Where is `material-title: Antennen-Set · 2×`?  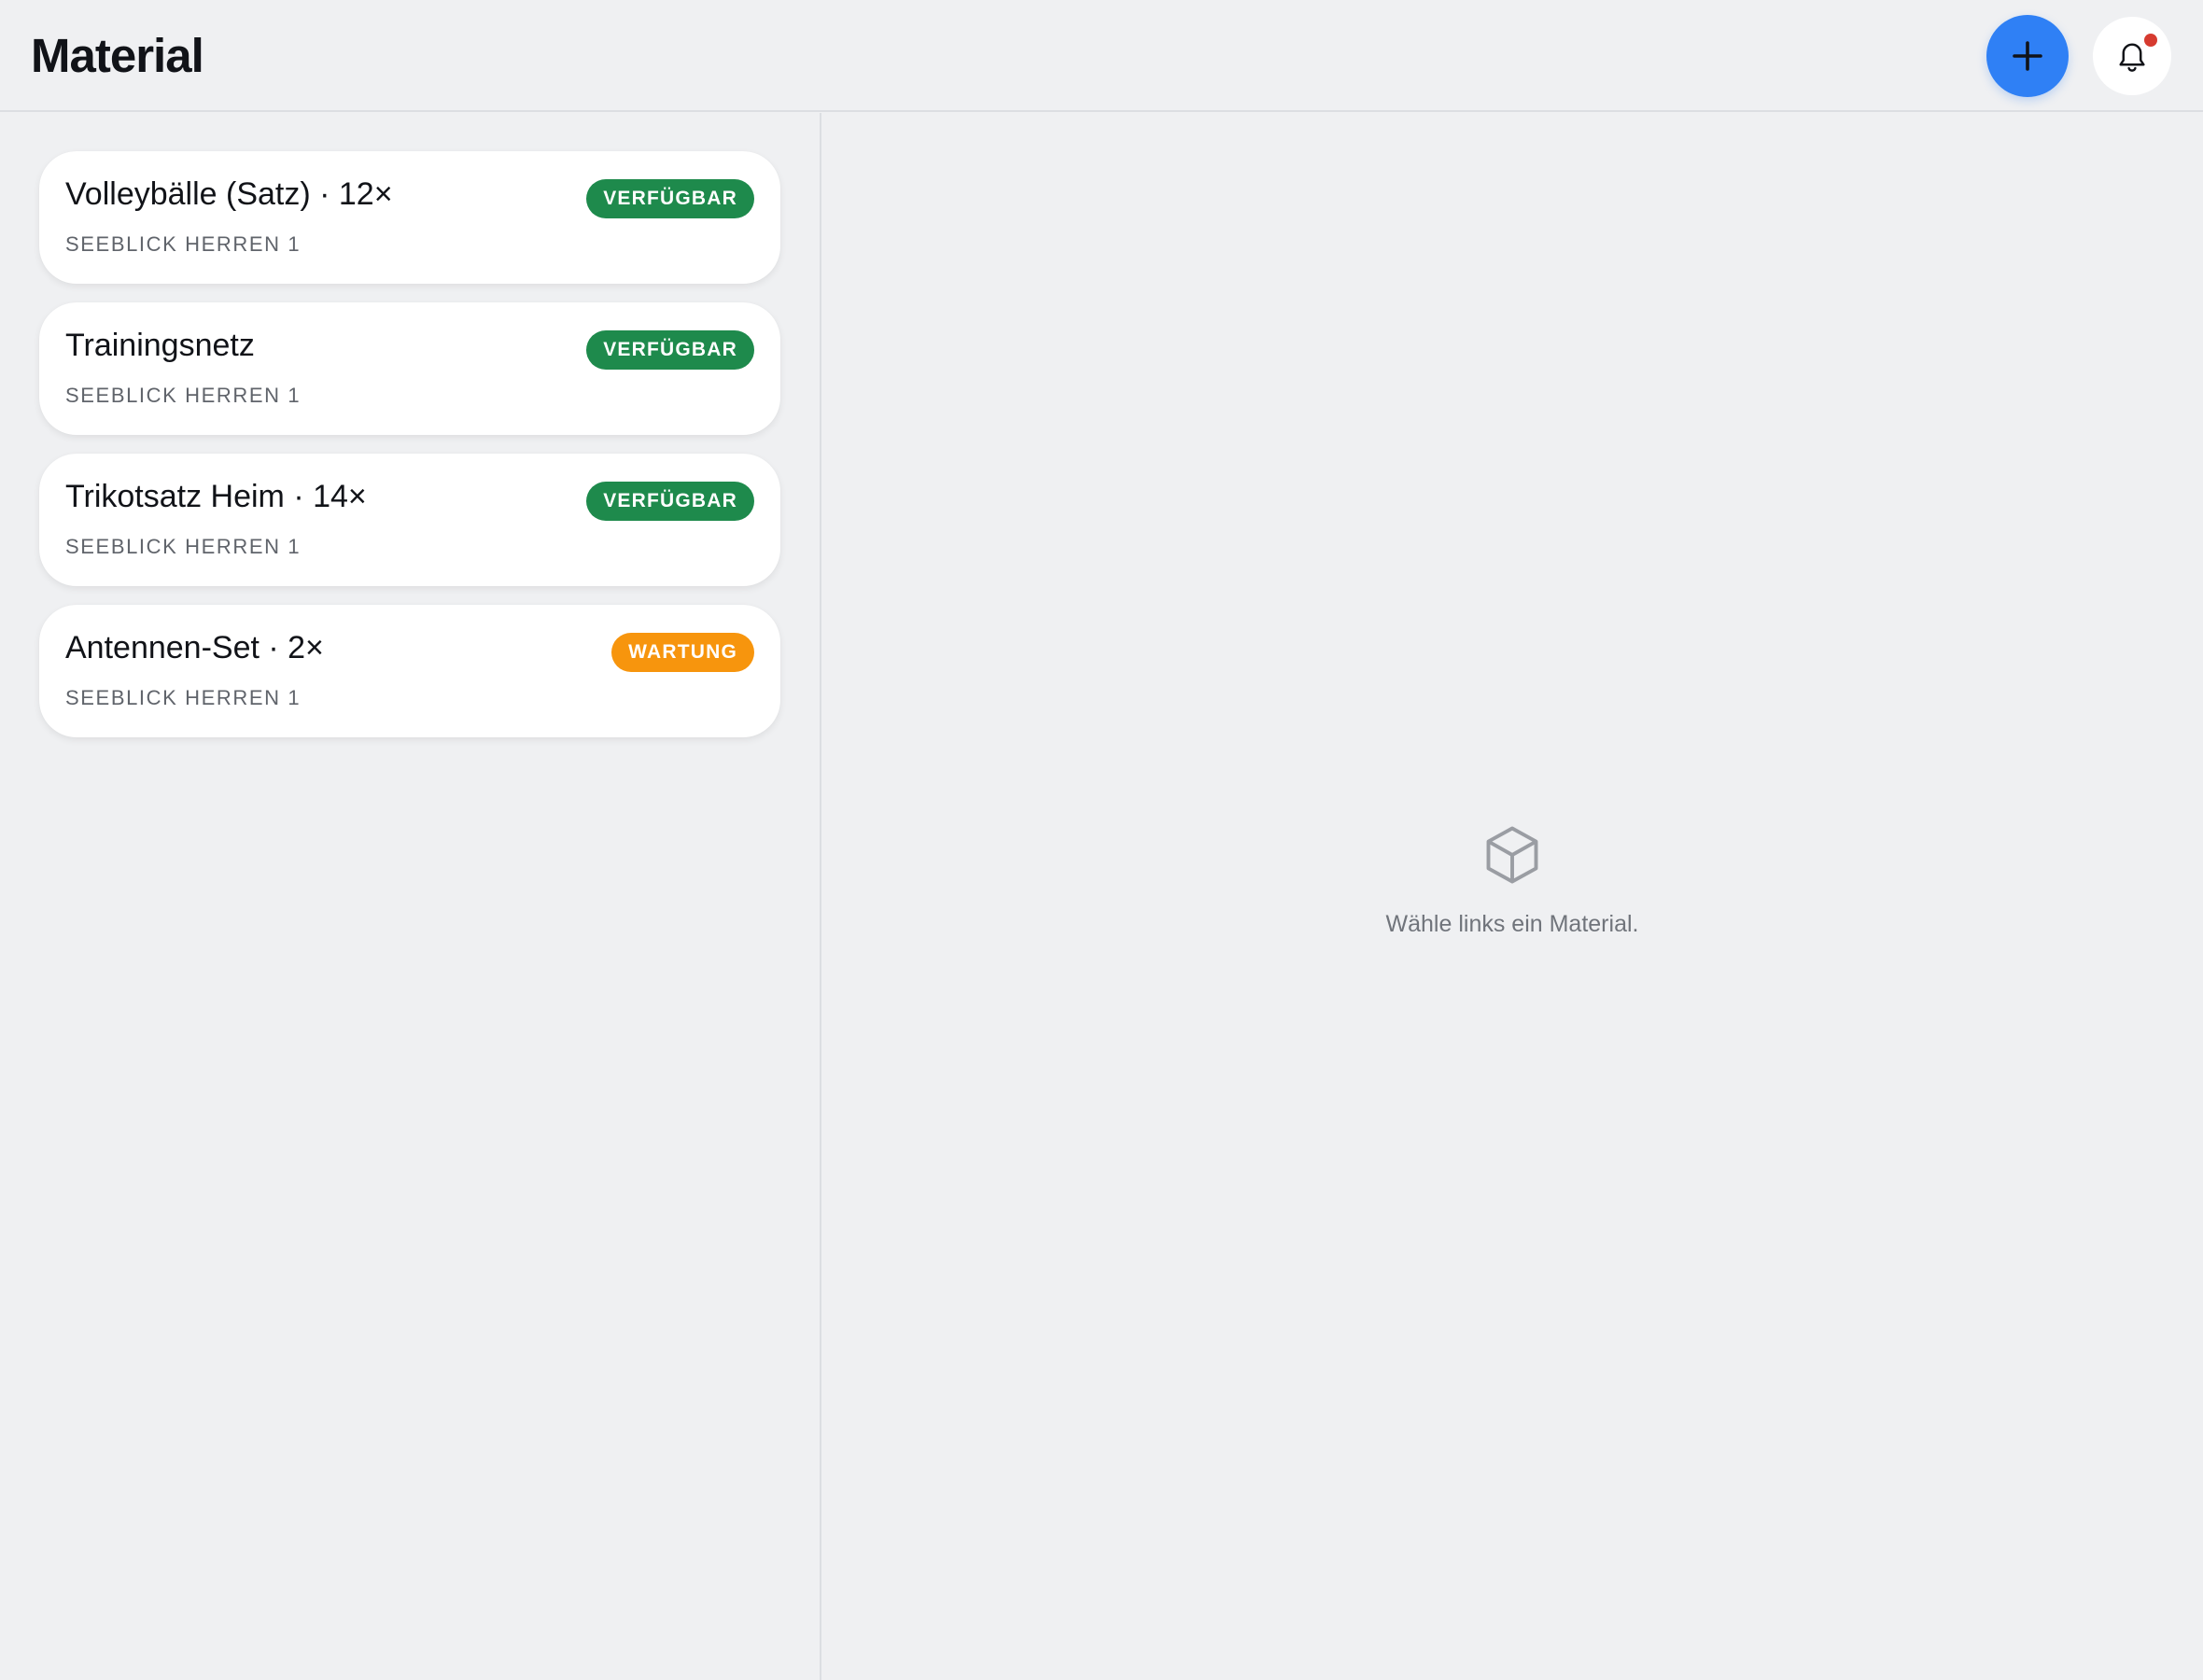 material-title: Antennen-Set · 2× is located at coordinates (194, 647).